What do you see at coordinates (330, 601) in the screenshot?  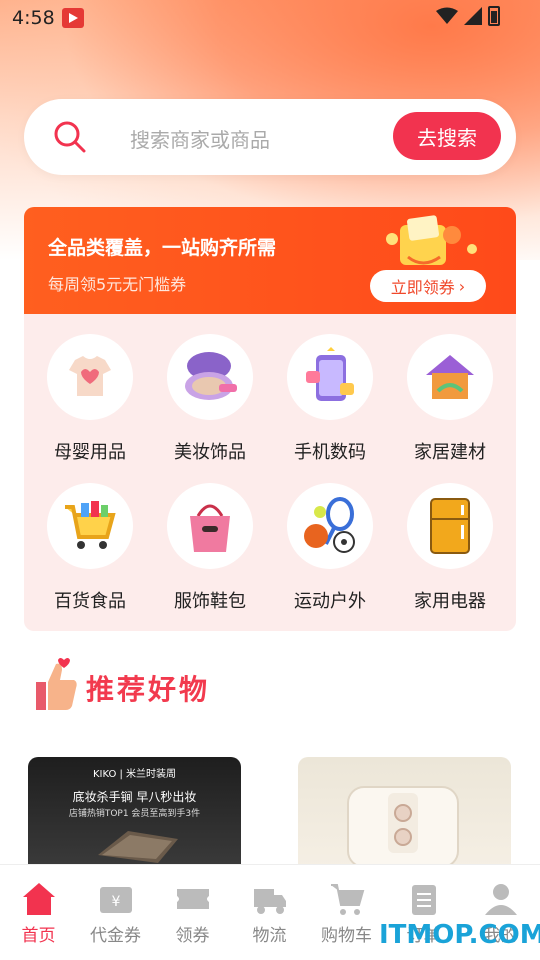 I see `category-label: 运动户外` at bounding box center [330, 601].